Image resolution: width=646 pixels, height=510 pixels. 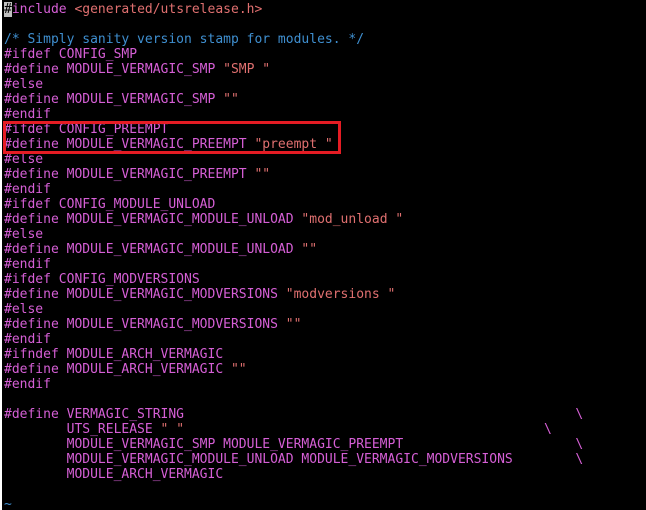 I want to click on code-line: #ifdef CONFIG_MODVERSIONS, so click(x=293, y=279).